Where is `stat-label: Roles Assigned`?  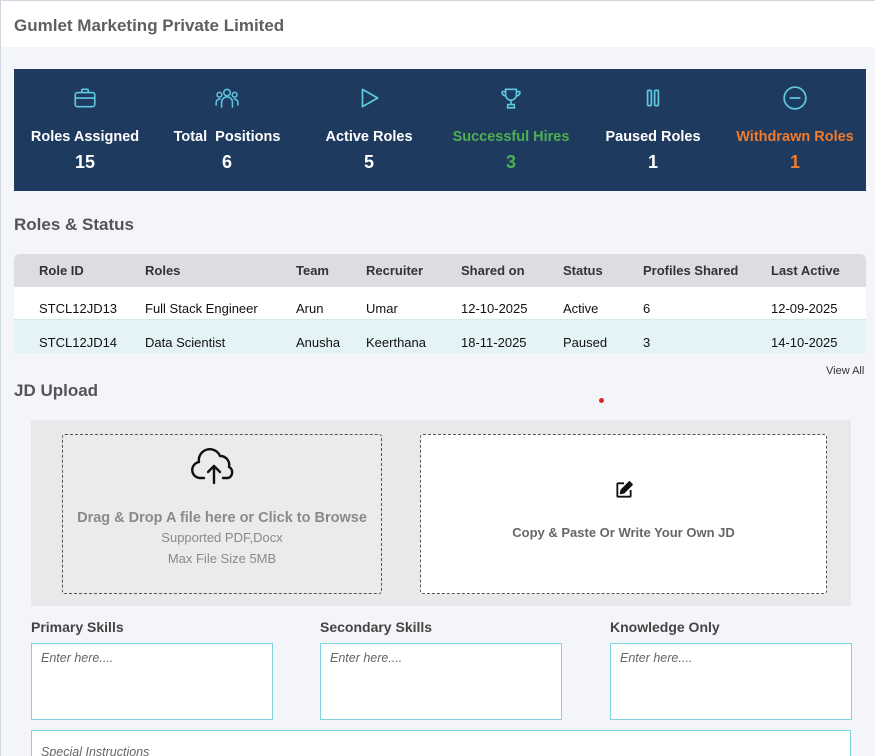 stat-label: Roles Assigned is located at coordinates (85, 137).